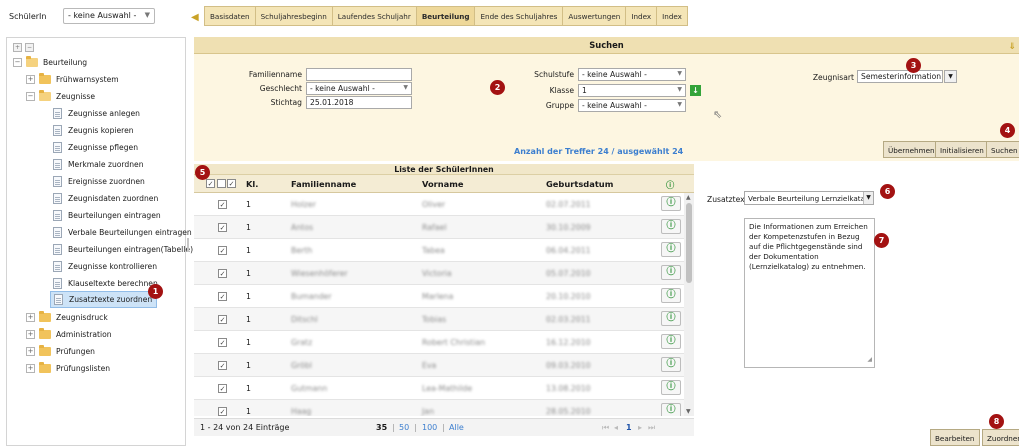 This screenshot has height=446, width=1019. Describe the element at coordinates (616, 427) in the screenshot. I see `prev-page-icon: ◂` at that location.